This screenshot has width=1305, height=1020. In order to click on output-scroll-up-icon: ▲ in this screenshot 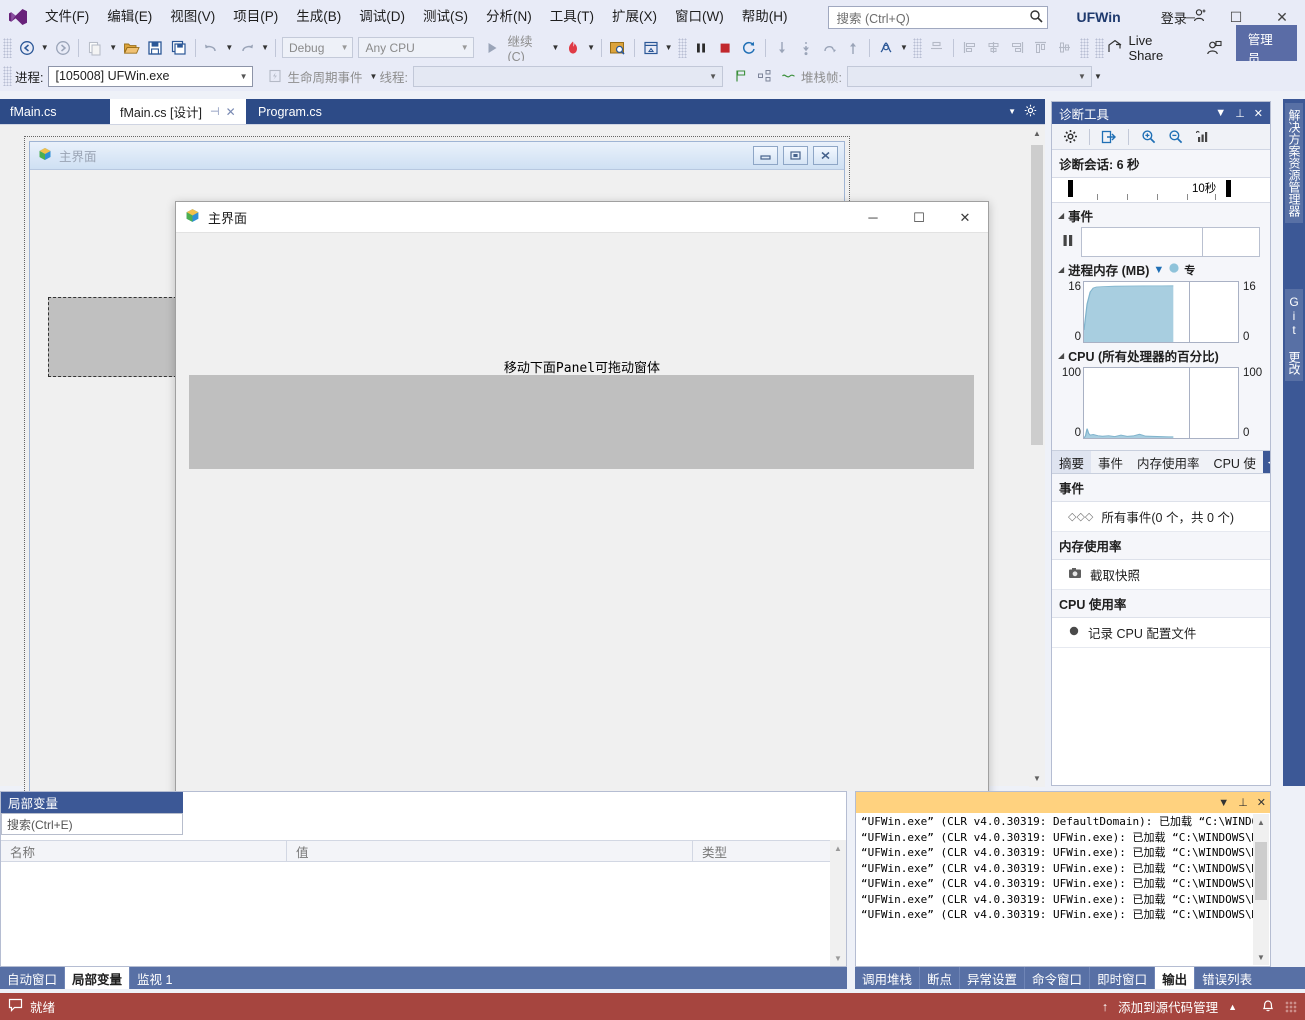, I will do `click(1261, 822)`.